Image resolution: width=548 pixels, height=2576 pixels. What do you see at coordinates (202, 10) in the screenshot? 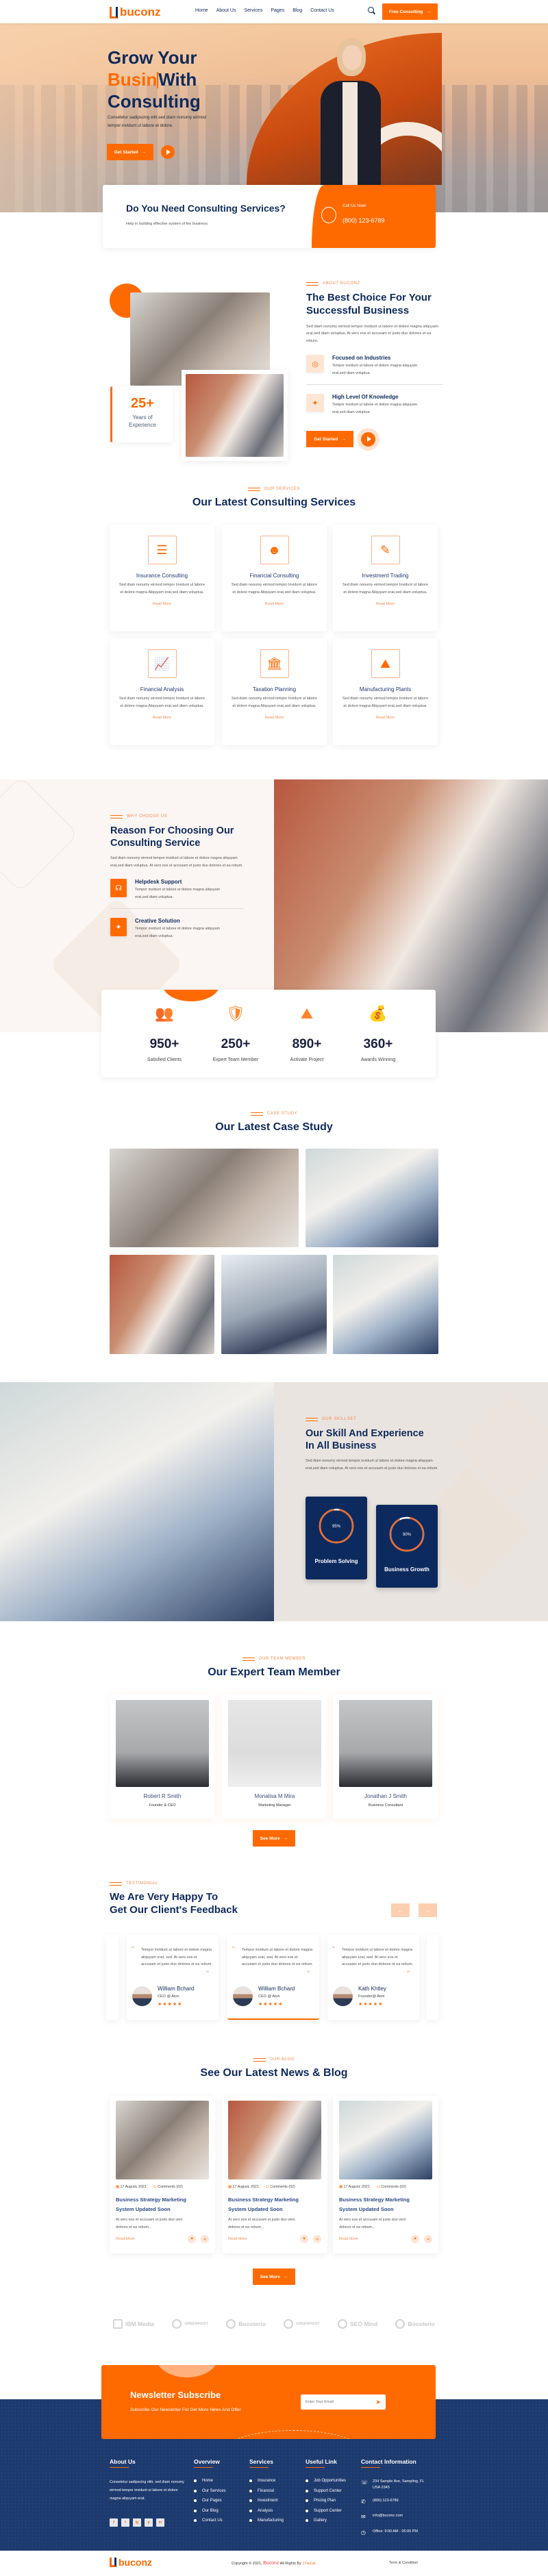
I see `nav-item-home: Home` at bounding box center [202, 10].